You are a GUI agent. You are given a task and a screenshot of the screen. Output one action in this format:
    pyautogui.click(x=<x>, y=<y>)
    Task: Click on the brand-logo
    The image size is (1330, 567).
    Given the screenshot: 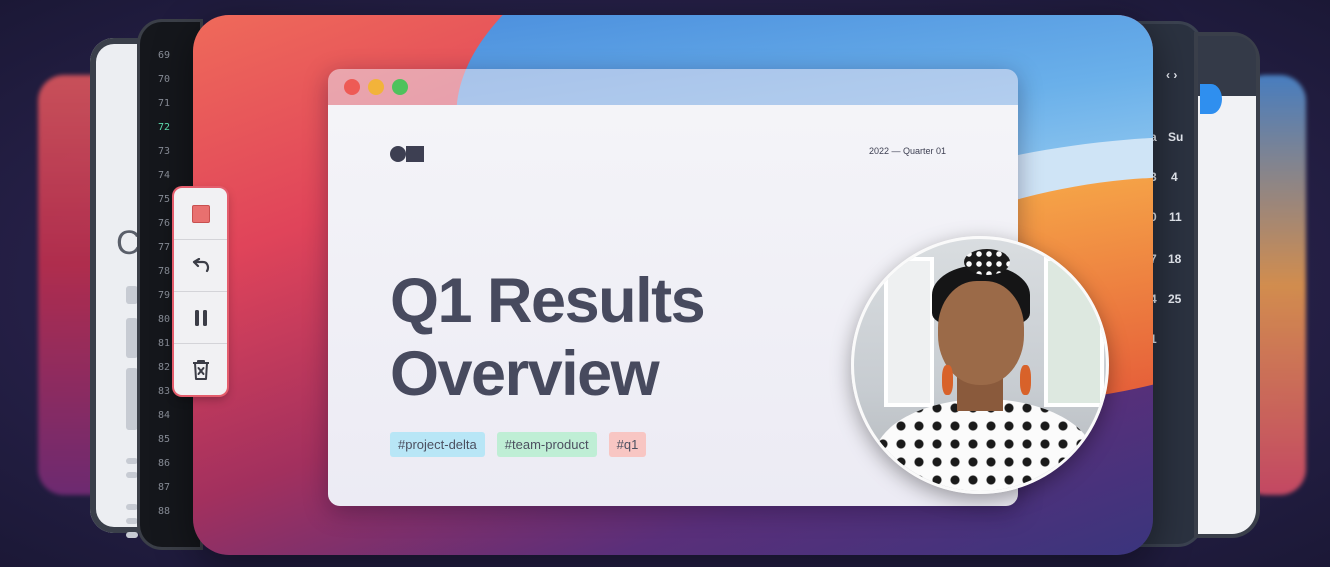 What is the action you would take?
    pyautogui.click(x=408, y=154)
    